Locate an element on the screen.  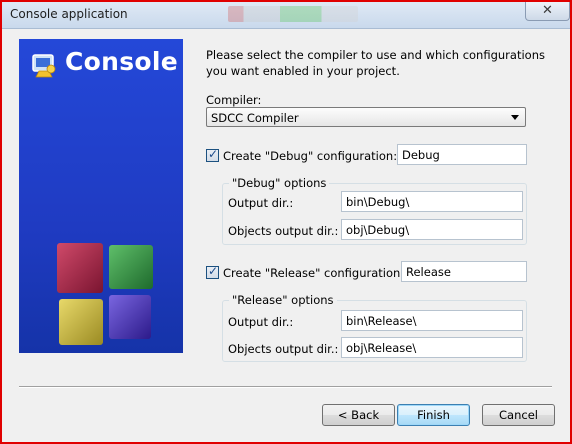
compiler-select: SDCC Compiler is located at coordinates (366, 117).